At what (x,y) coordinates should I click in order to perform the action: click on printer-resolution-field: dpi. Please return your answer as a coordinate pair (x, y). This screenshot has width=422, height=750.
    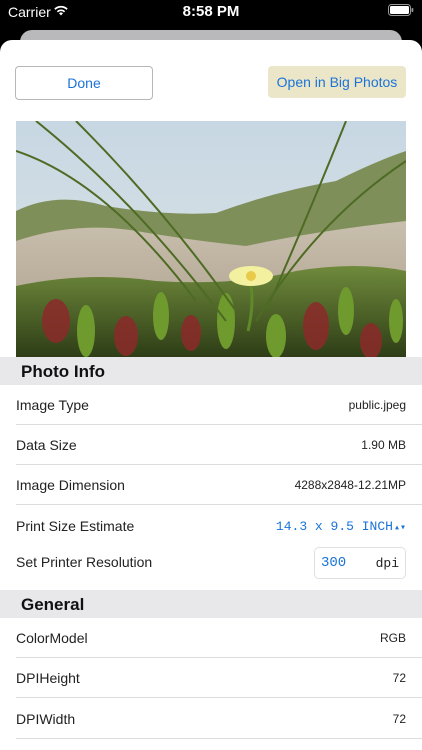
    Looking at the image, I should click on (360, 563).